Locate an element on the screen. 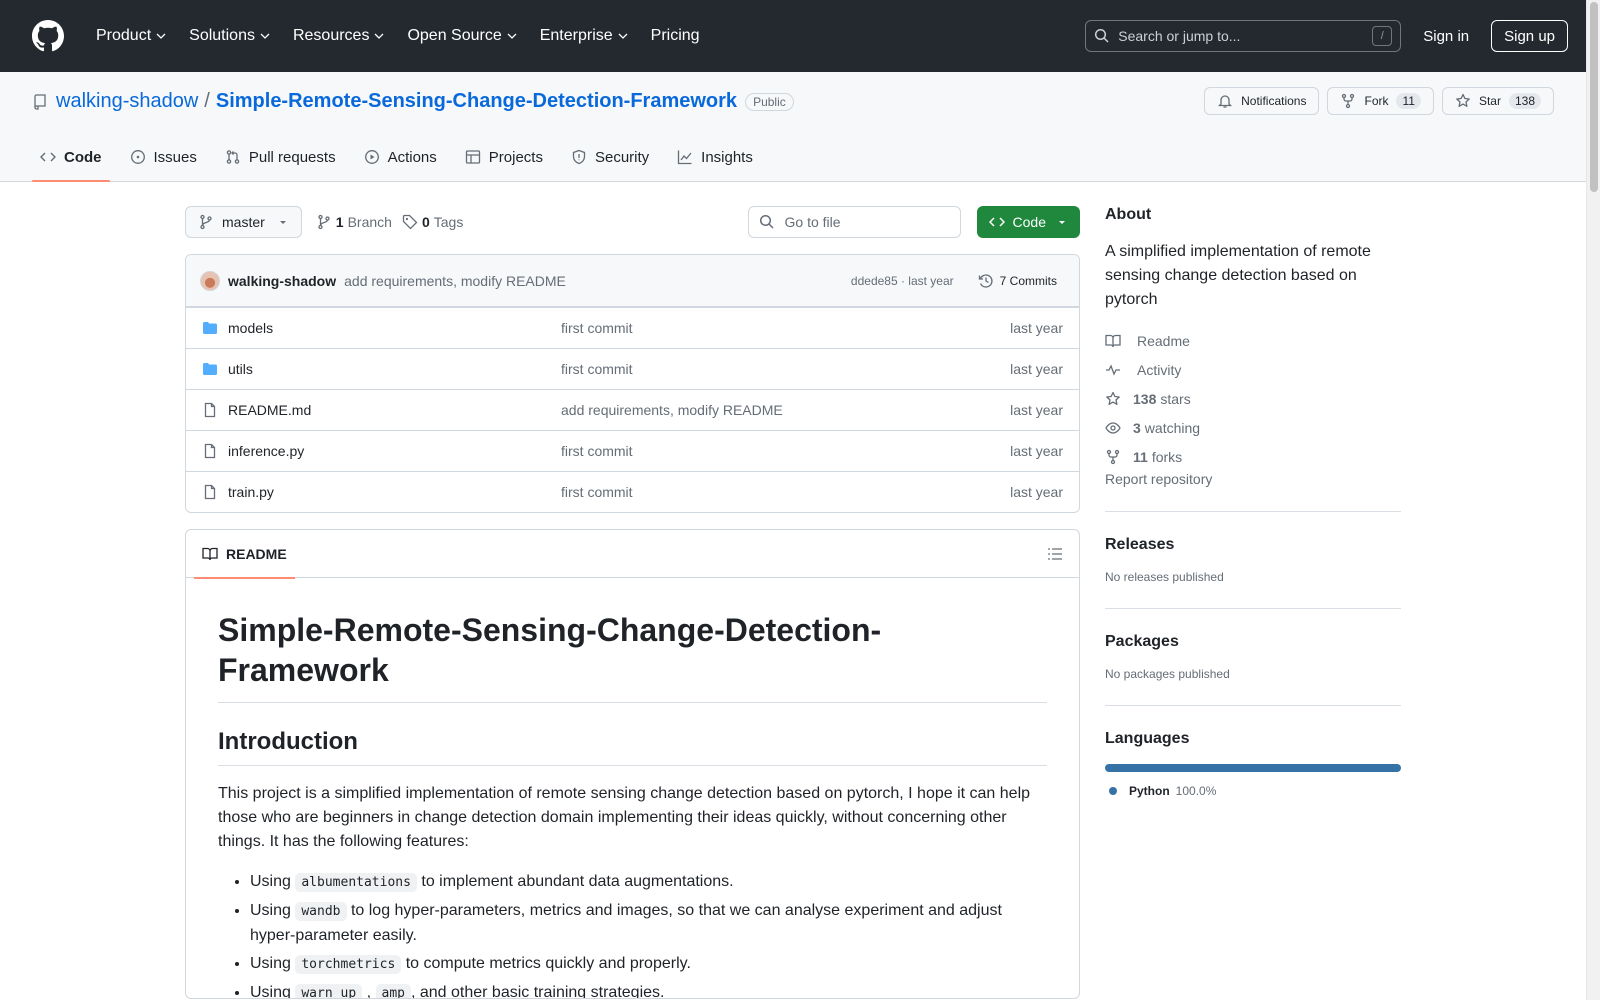  item-label: watching is located at coordinates (1172, 427).